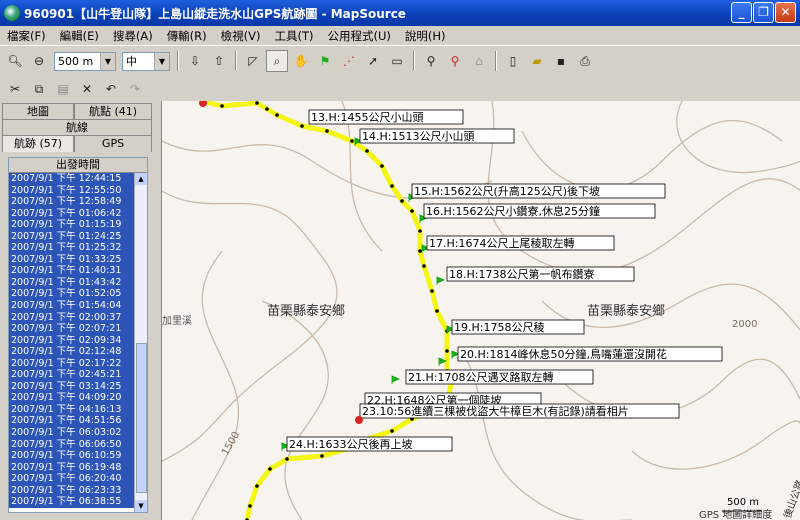 The width and height of the screenshot is (800, 520). What do you see at coordinates (38, 143) in the screenshot?
I see `tab-tracks: 航跡 (57)` at bounding box center [38, 143].